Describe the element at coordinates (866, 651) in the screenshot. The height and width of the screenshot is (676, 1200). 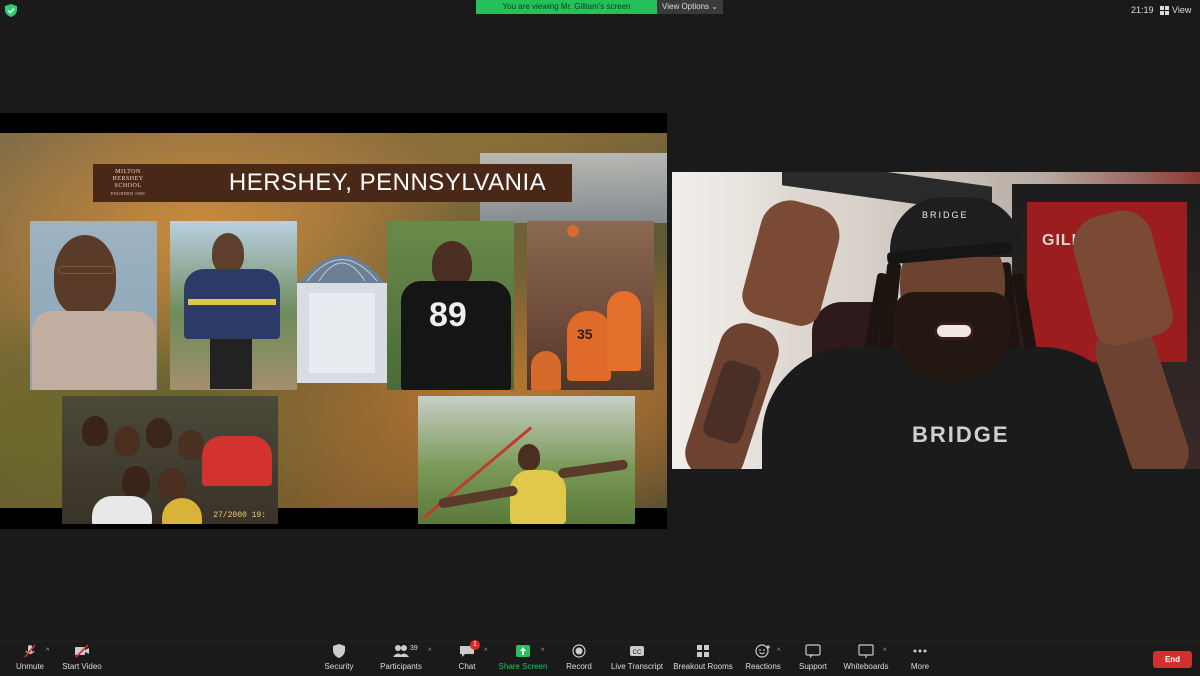
I see `whiteboard-icon` at that location.